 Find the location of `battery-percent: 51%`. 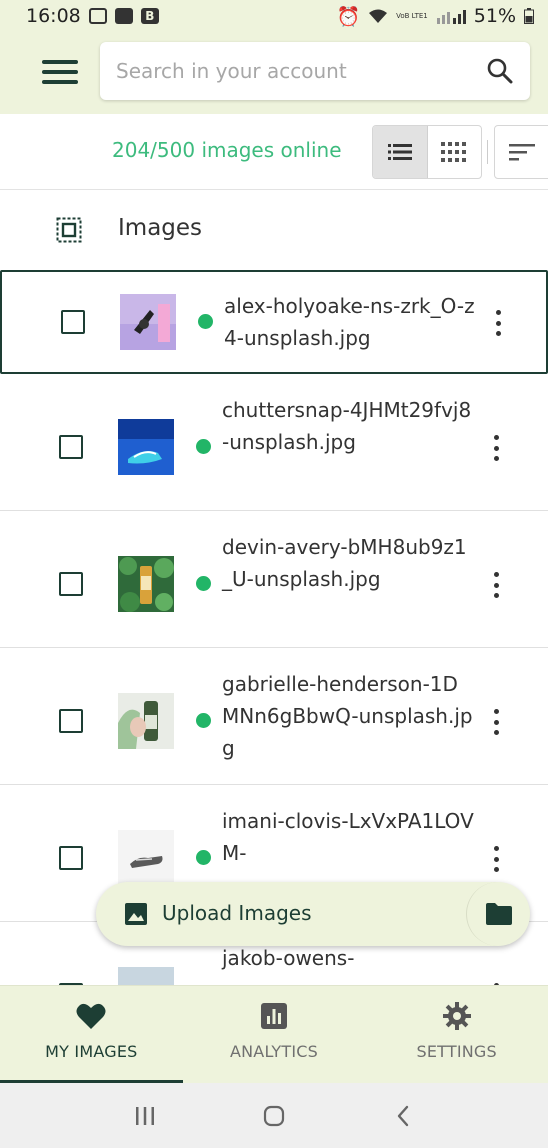

battery-percent: 51% is located at coordinates (494, 16).